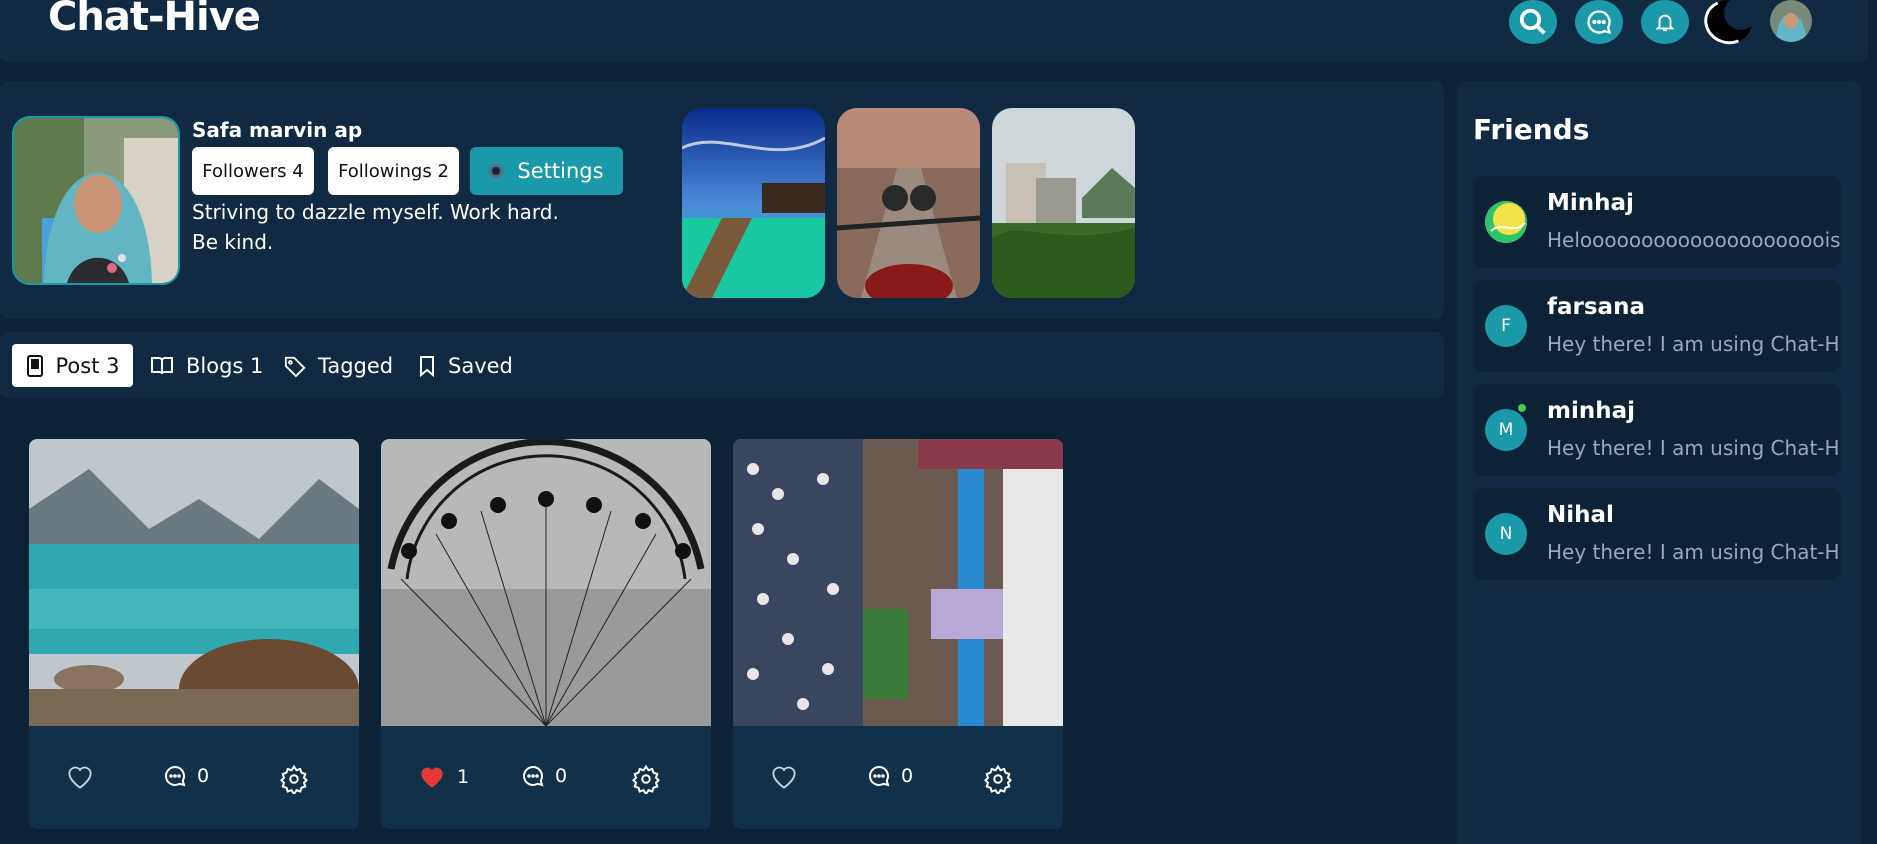  I want to click on chat-icon, so click(1599, 22).